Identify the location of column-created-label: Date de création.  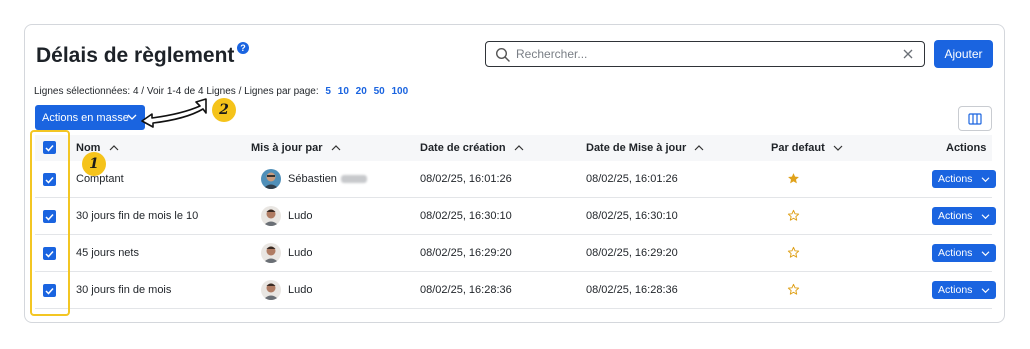
(463, 148).